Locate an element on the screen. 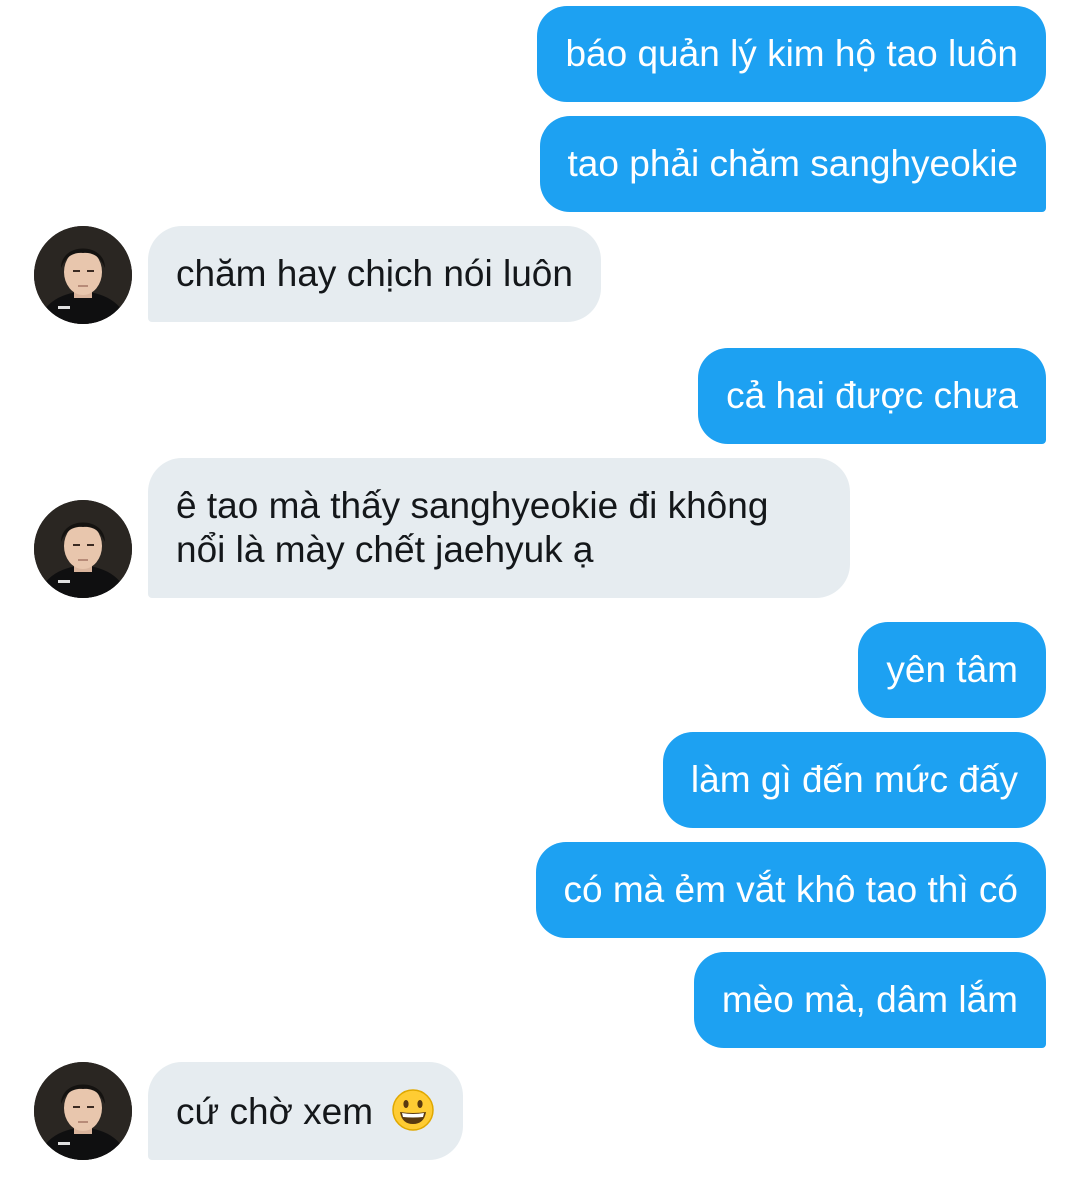  sent-message-bubble: cả hai được chưa is located at coordinates (872, 396).